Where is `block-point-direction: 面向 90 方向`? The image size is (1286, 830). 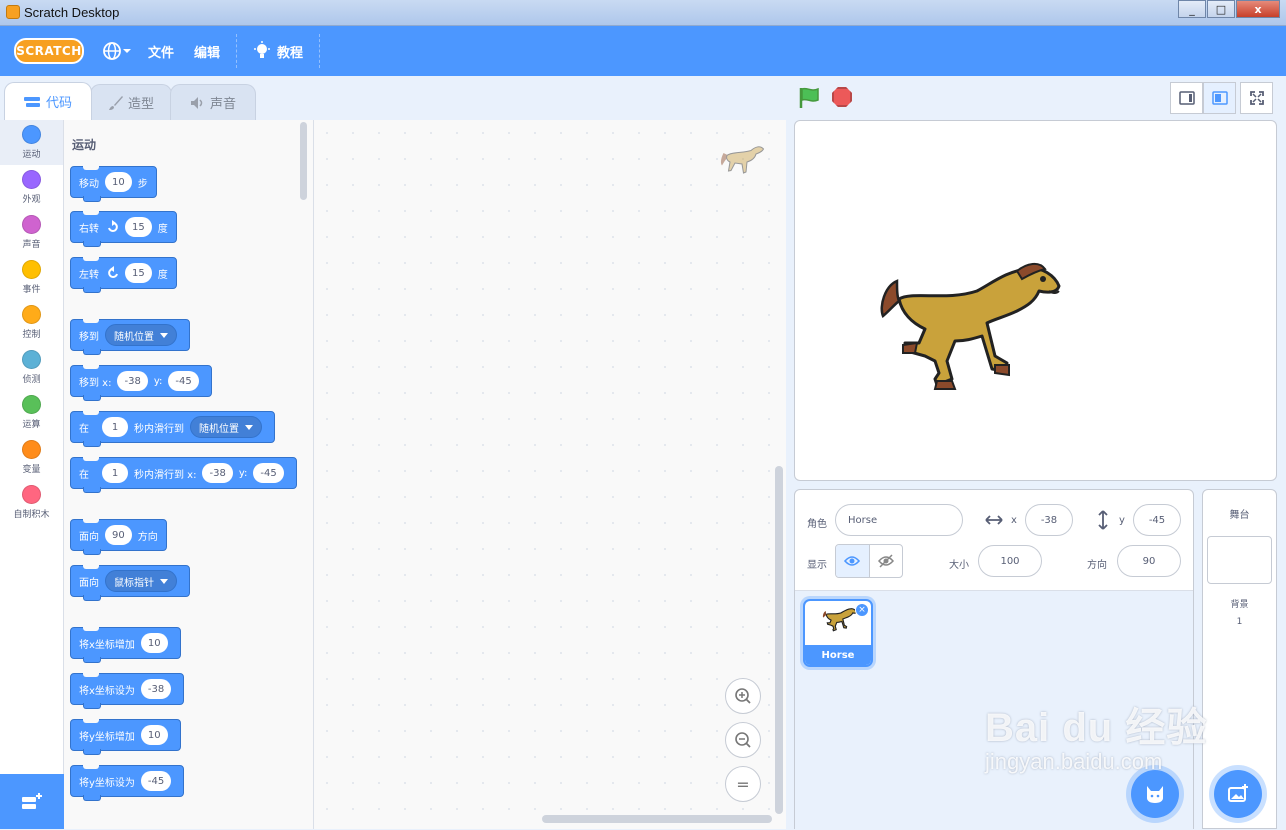
block-point-direction: 面向 90 方向 is located at coordinates (118, 537).